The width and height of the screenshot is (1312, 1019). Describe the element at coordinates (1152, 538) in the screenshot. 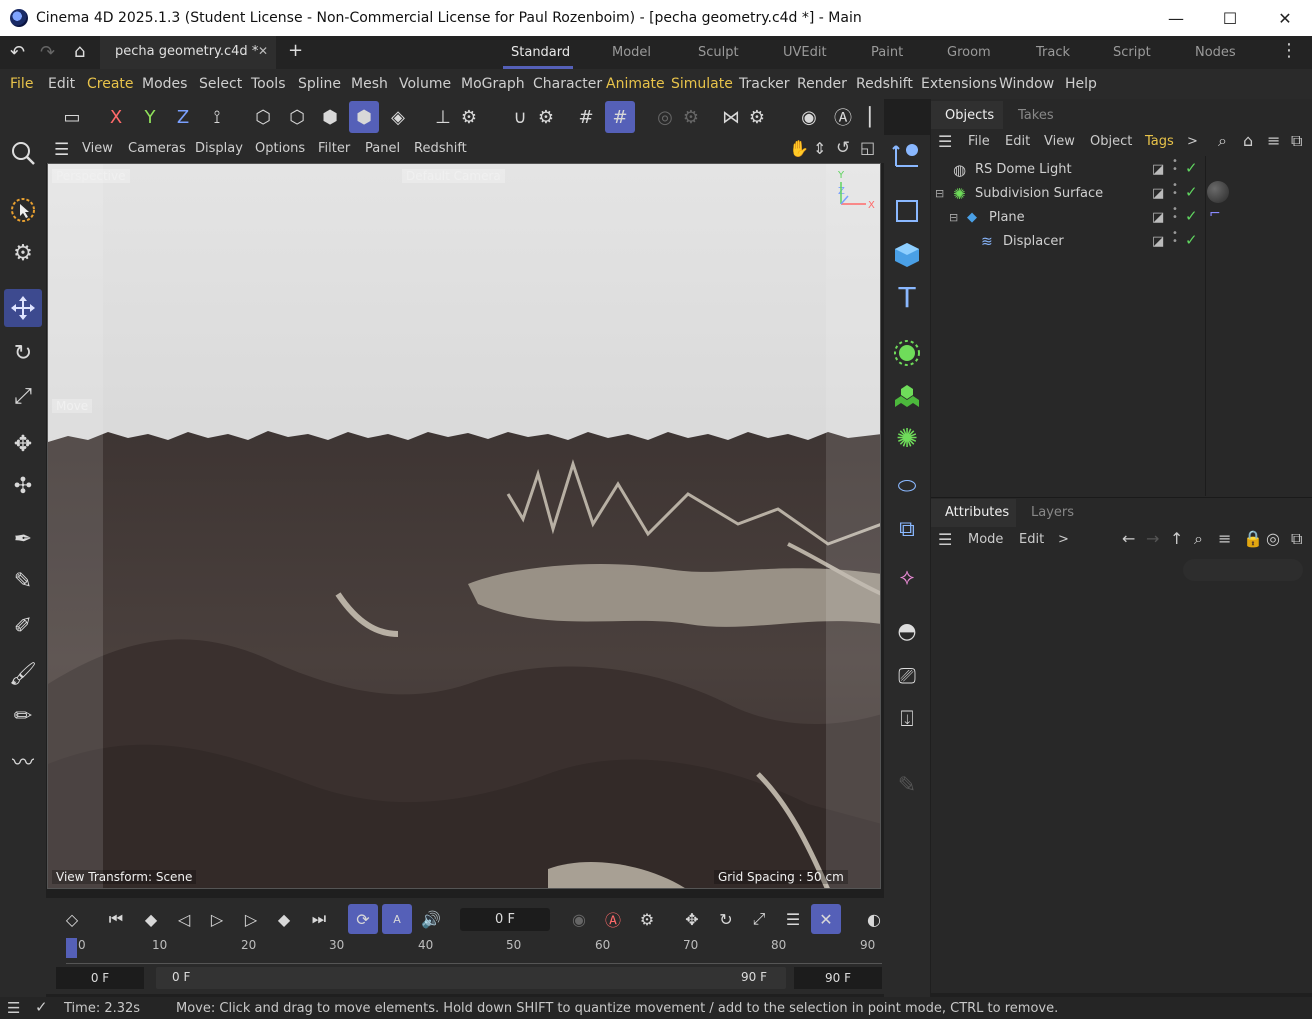

I see `forward-arrow-icon: →` at that location.